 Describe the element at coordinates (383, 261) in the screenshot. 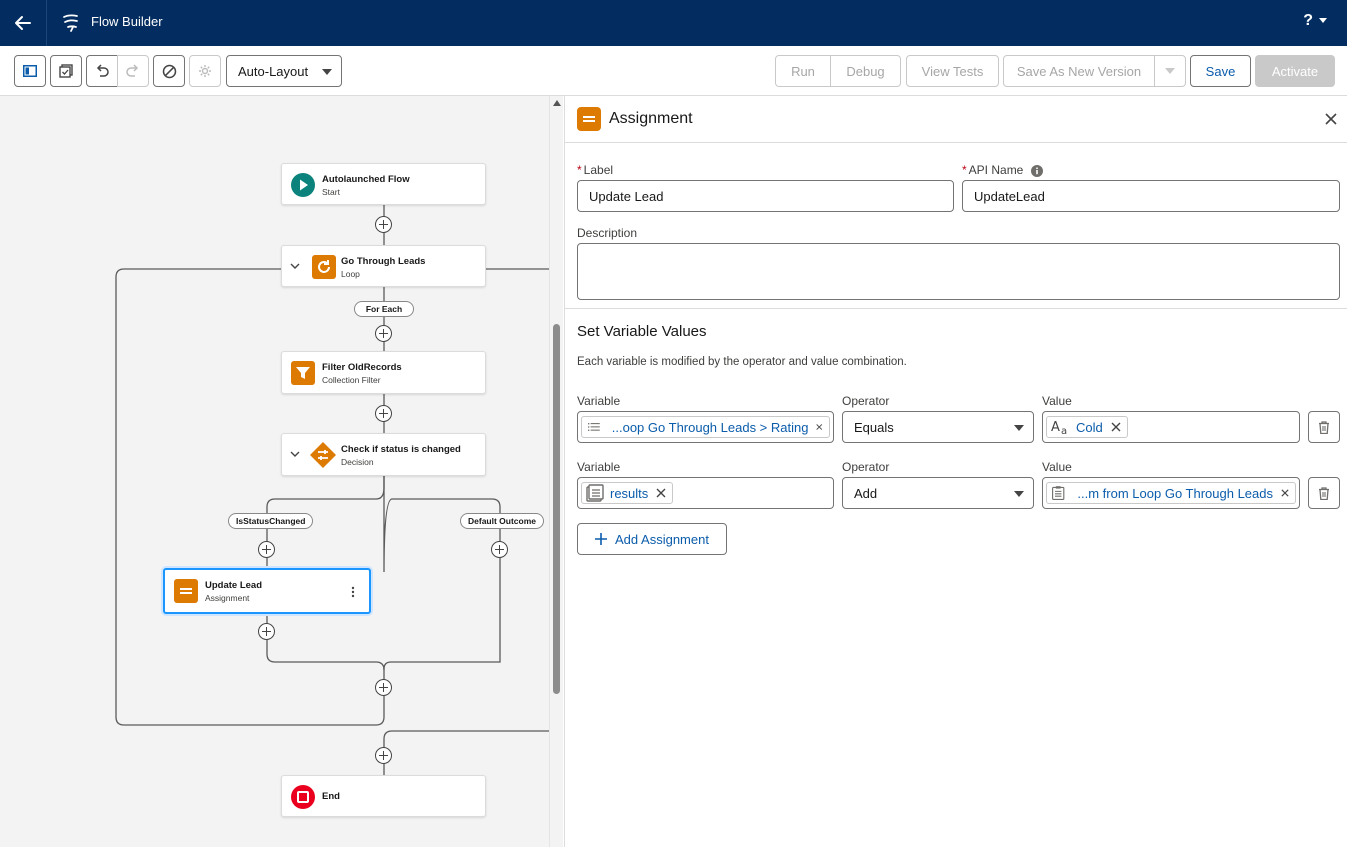

I see `node-title: Go Through Leads` at that location.